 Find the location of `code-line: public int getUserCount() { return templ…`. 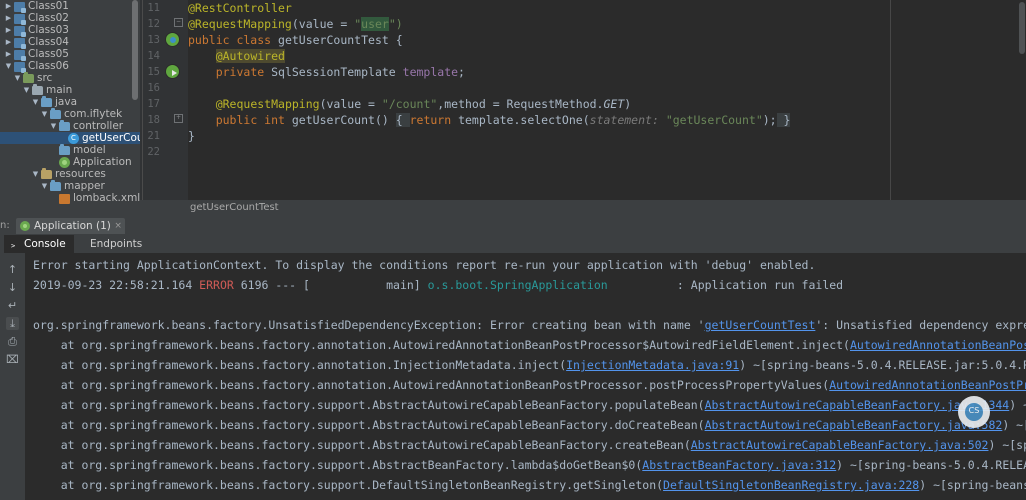

code-line: public int getUserCount() { return templ… is located at coordinates (489, 120).